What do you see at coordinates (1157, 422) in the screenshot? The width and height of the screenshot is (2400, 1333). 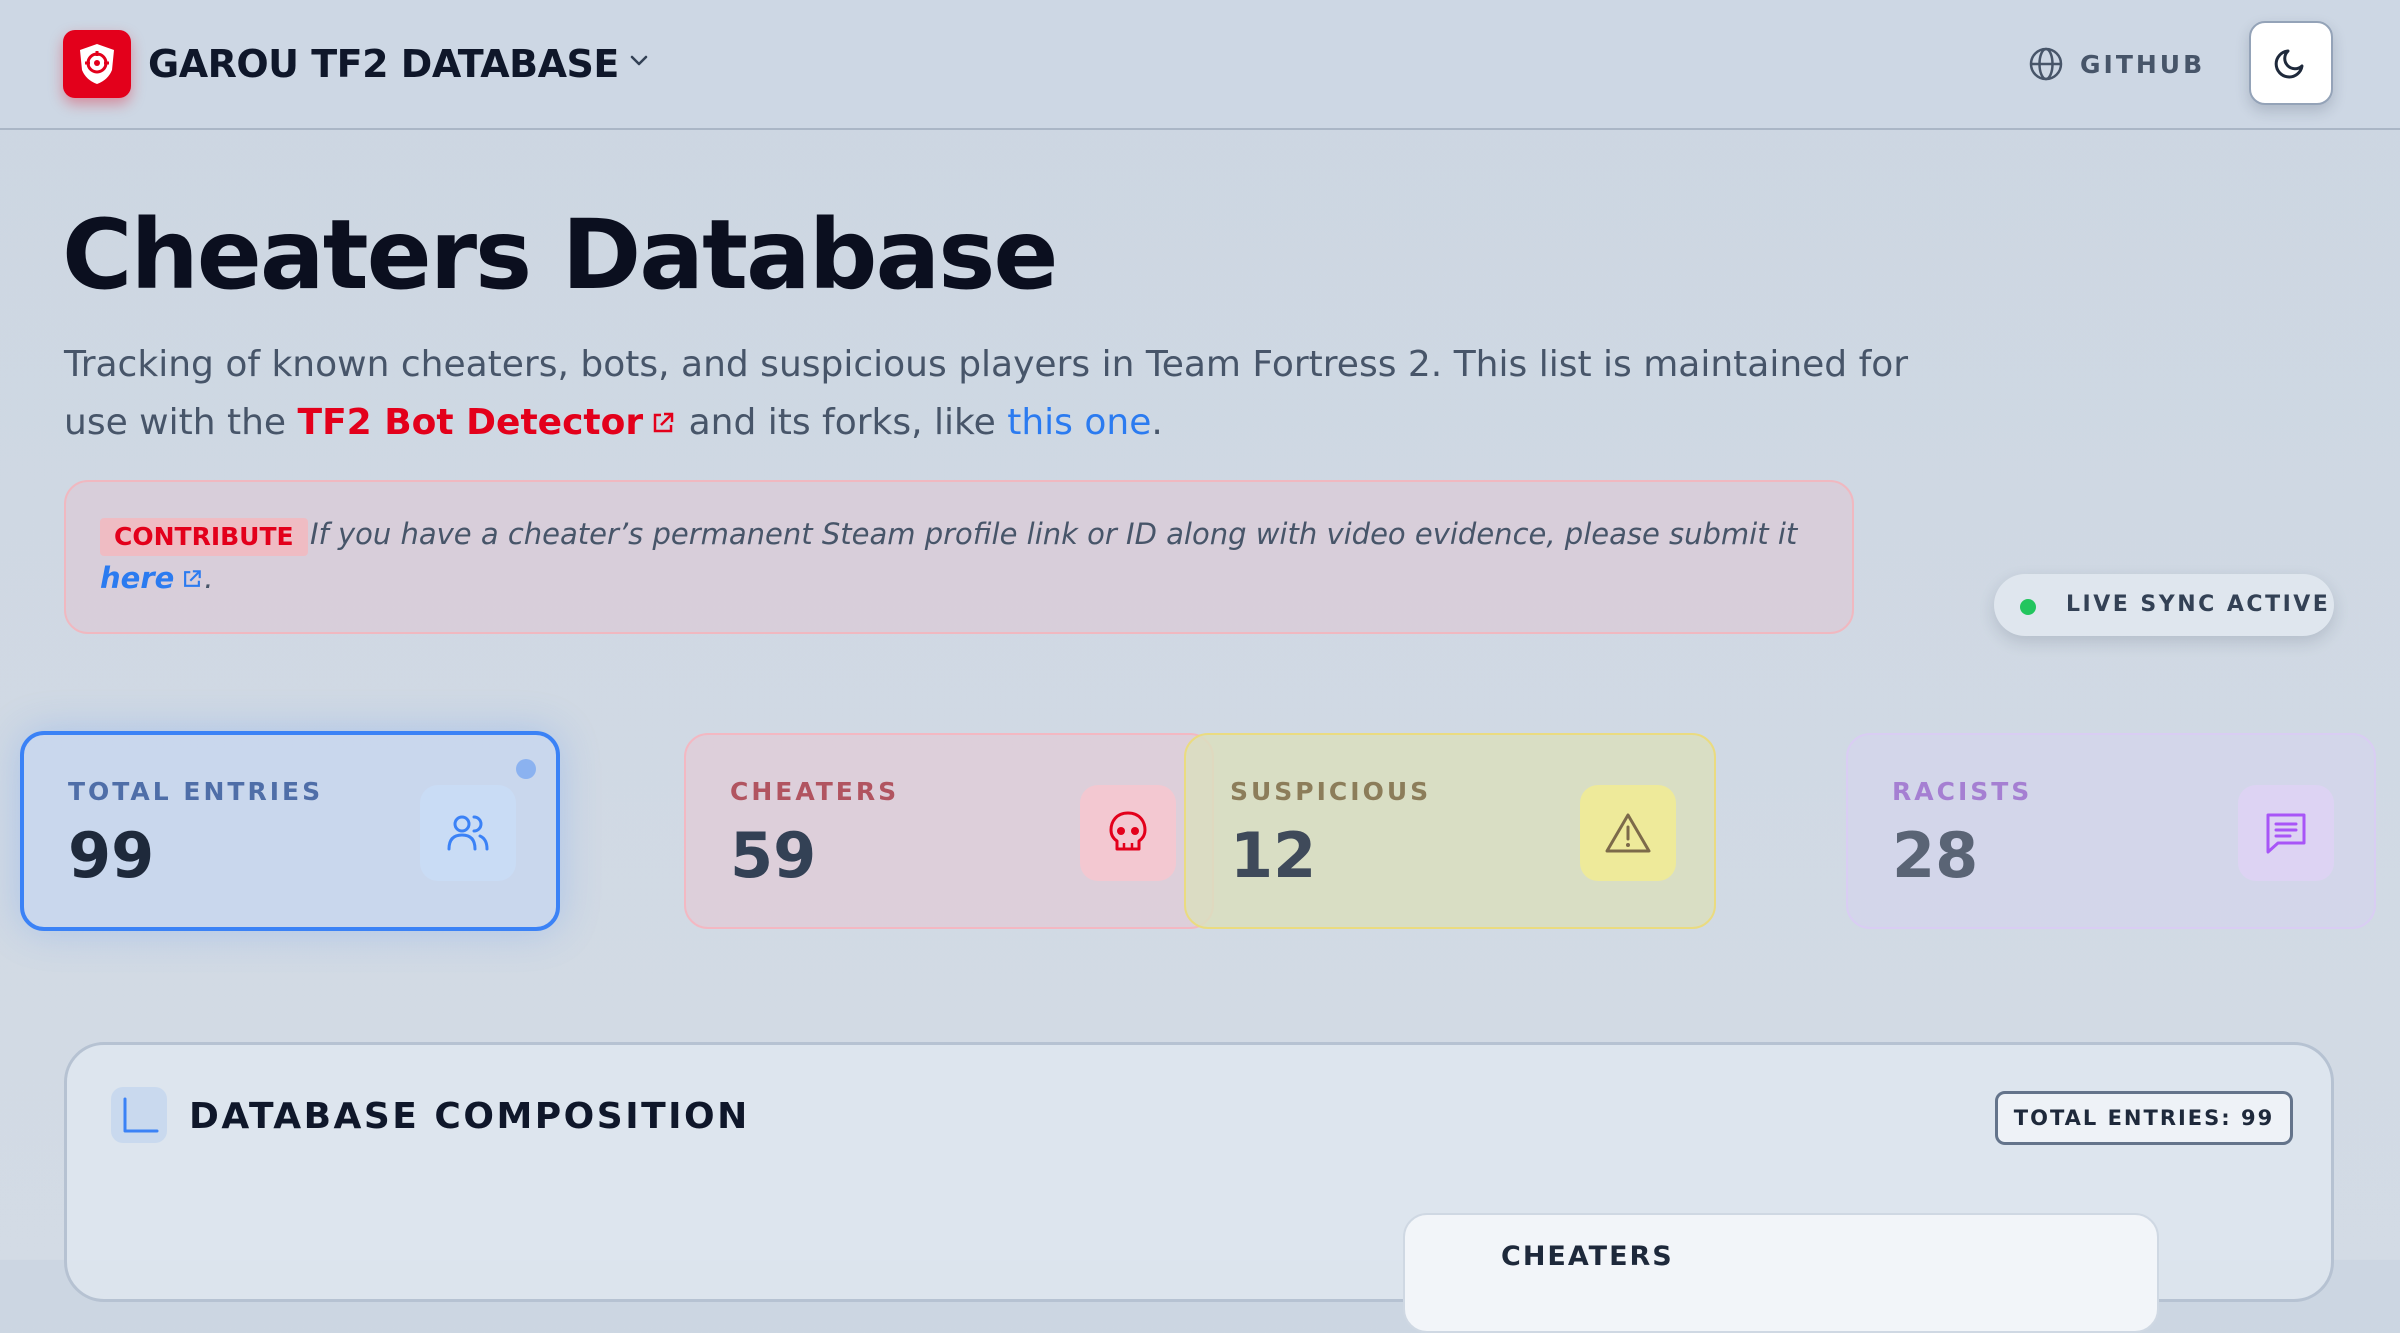 I see `intro-part3: .` at bounding box center [1157, 422].